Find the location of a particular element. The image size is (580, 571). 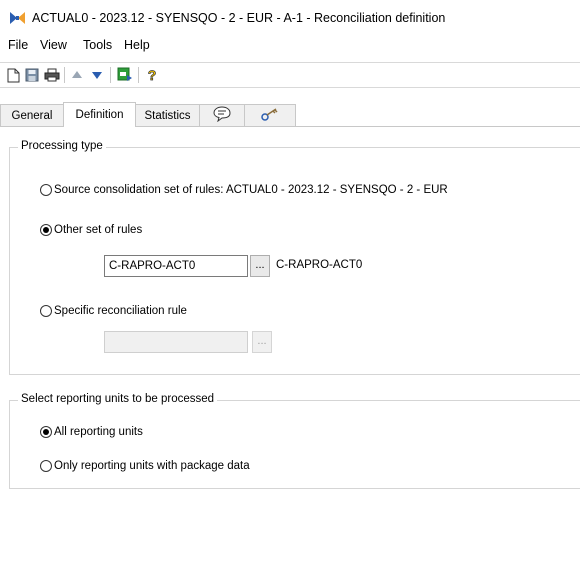

specific-rule-field is located at coordinates (176, 342).